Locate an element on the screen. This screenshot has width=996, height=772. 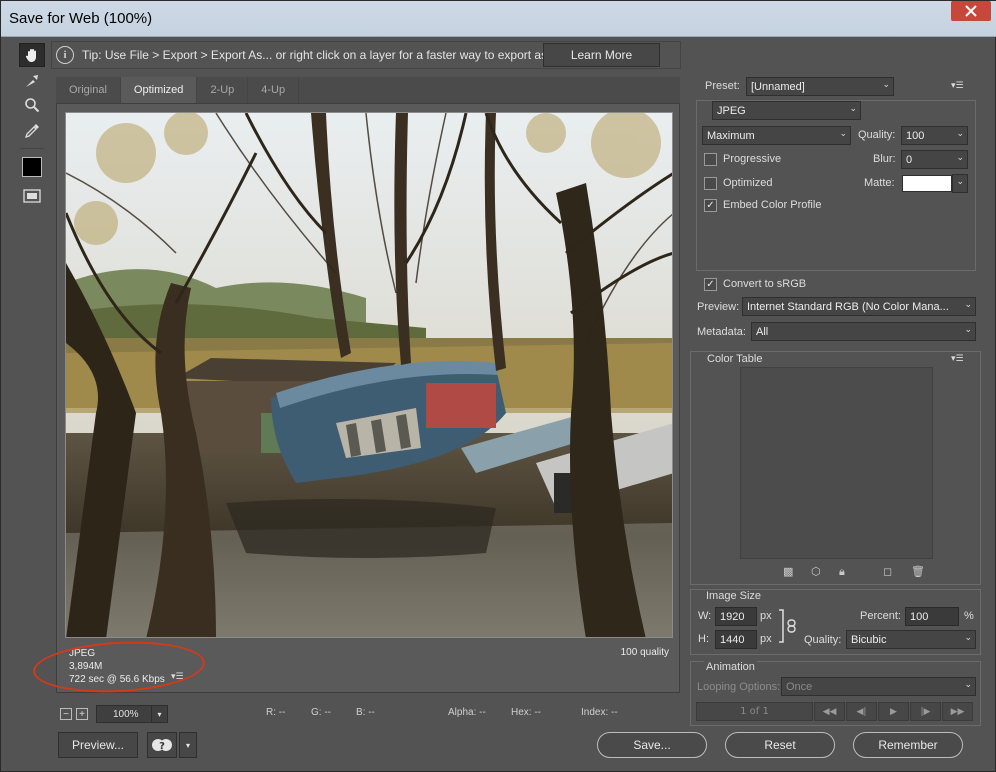
zoom-out-button: − is located at coordinates (66, 714).